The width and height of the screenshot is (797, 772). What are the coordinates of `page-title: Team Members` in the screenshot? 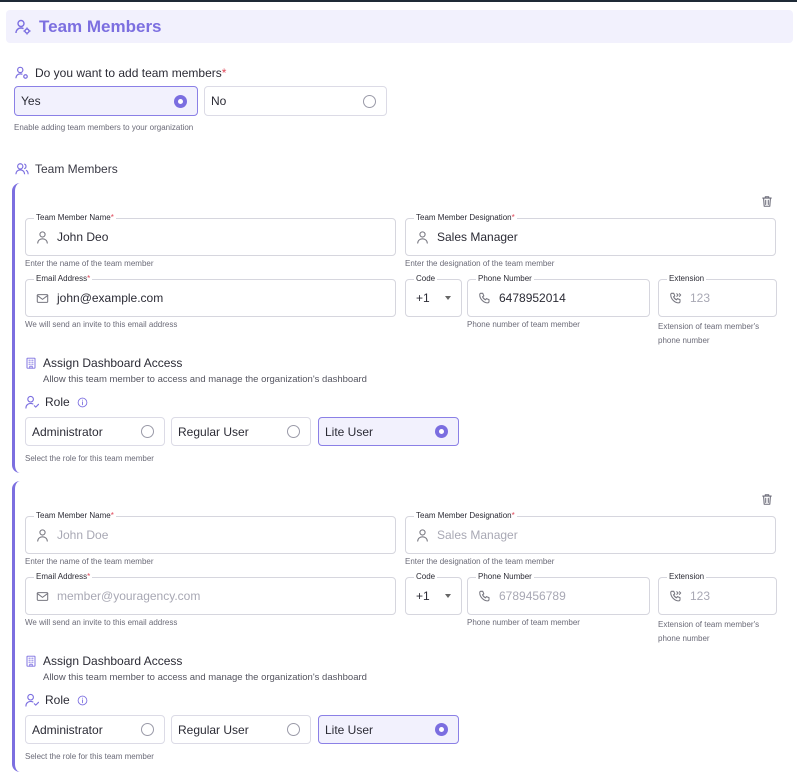 It's located at (100, 26).